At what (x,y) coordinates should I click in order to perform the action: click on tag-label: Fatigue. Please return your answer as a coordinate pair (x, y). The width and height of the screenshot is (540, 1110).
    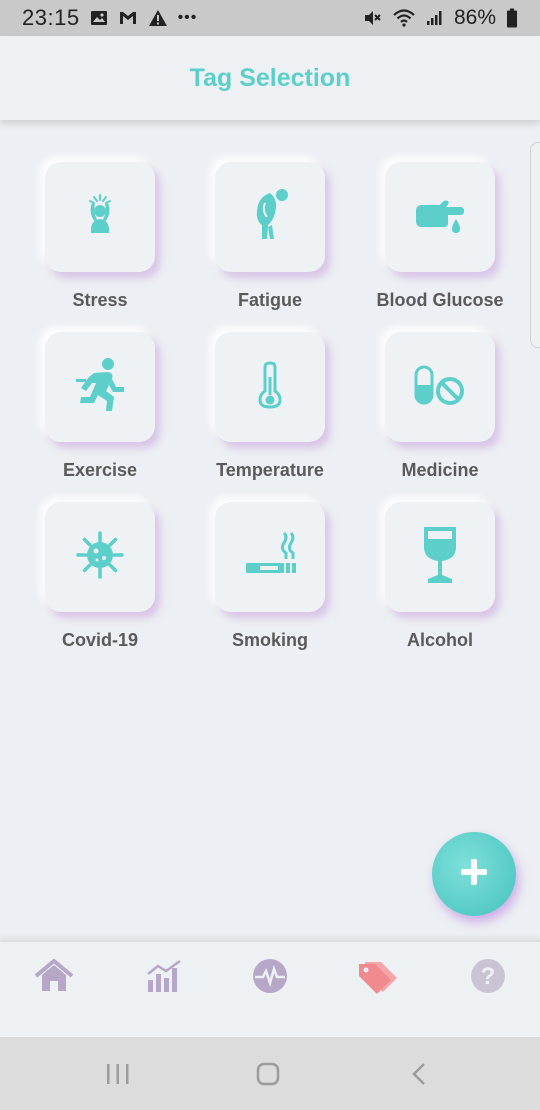
    Looking at the image, I should click on (269, 300).